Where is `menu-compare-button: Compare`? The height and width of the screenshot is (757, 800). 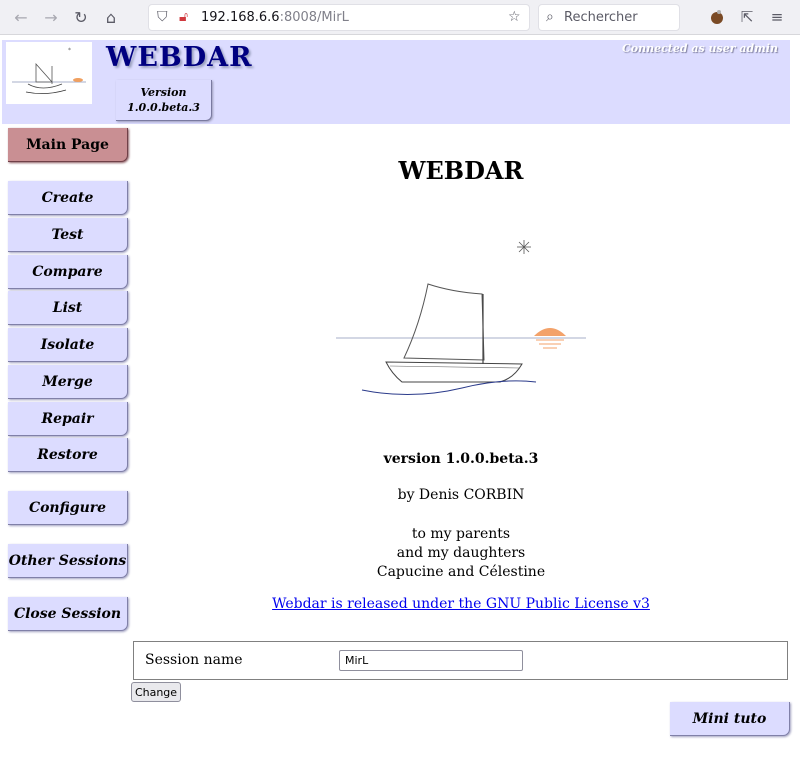
menu-compare-button: Compare is located at coordinates (68, 272).